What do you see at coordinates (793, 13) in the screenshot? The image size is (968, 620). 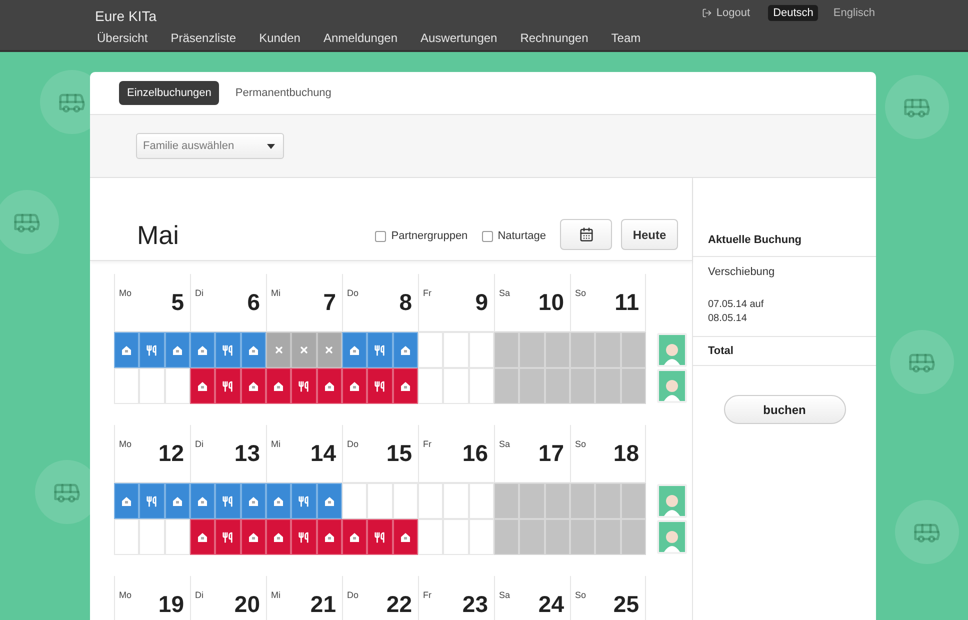 I see `language-link: Deutsch` at bounding box center [793, 13].